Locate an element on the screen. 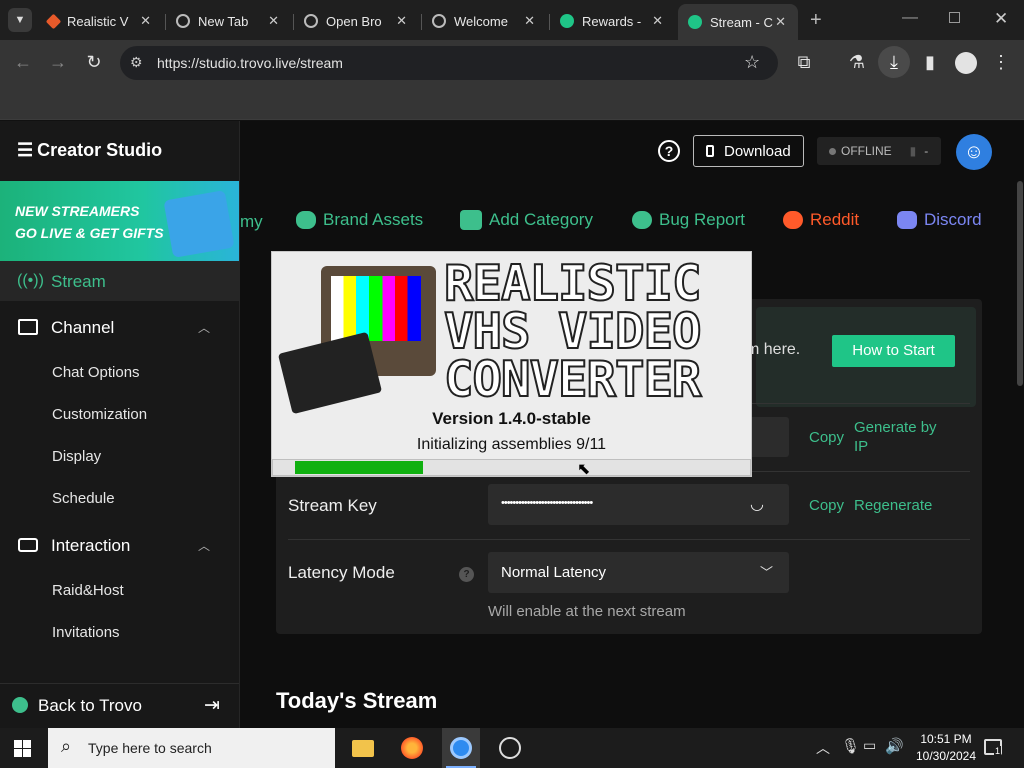  microphone-icon: 🎙 is located at coordinates (850, 746).